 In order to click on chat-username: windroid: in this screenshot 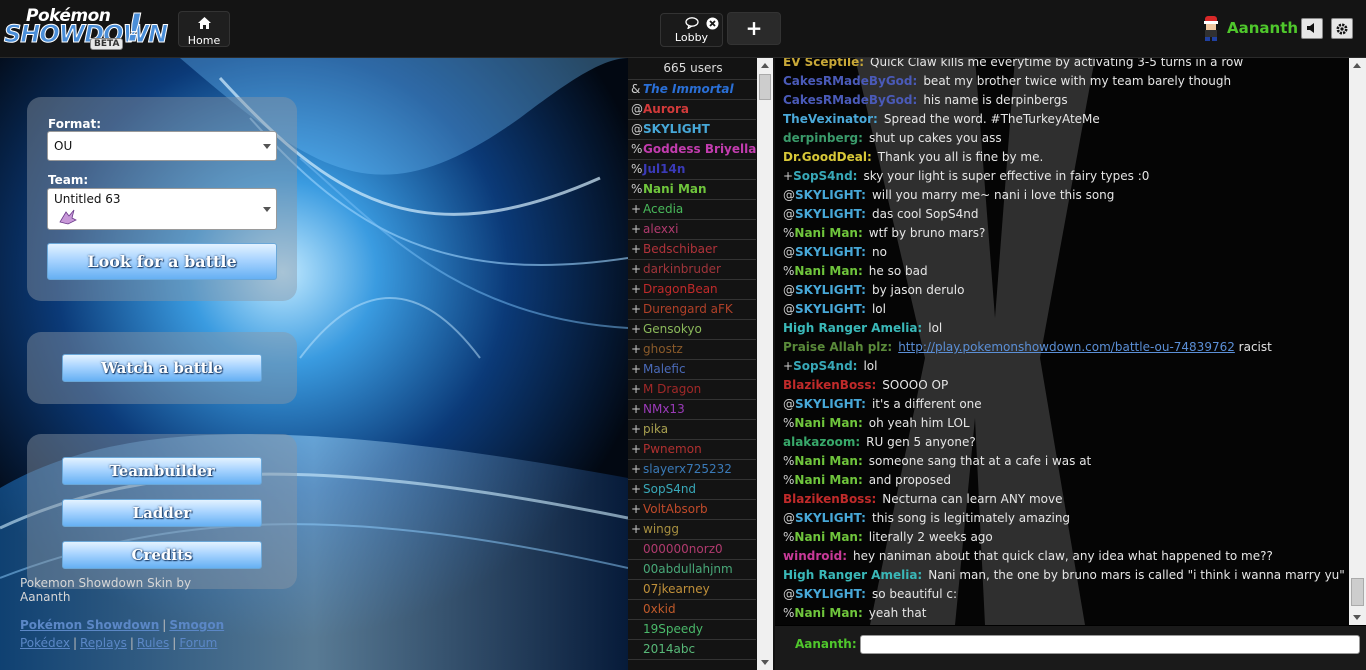, I will do `click(815, 556)`.